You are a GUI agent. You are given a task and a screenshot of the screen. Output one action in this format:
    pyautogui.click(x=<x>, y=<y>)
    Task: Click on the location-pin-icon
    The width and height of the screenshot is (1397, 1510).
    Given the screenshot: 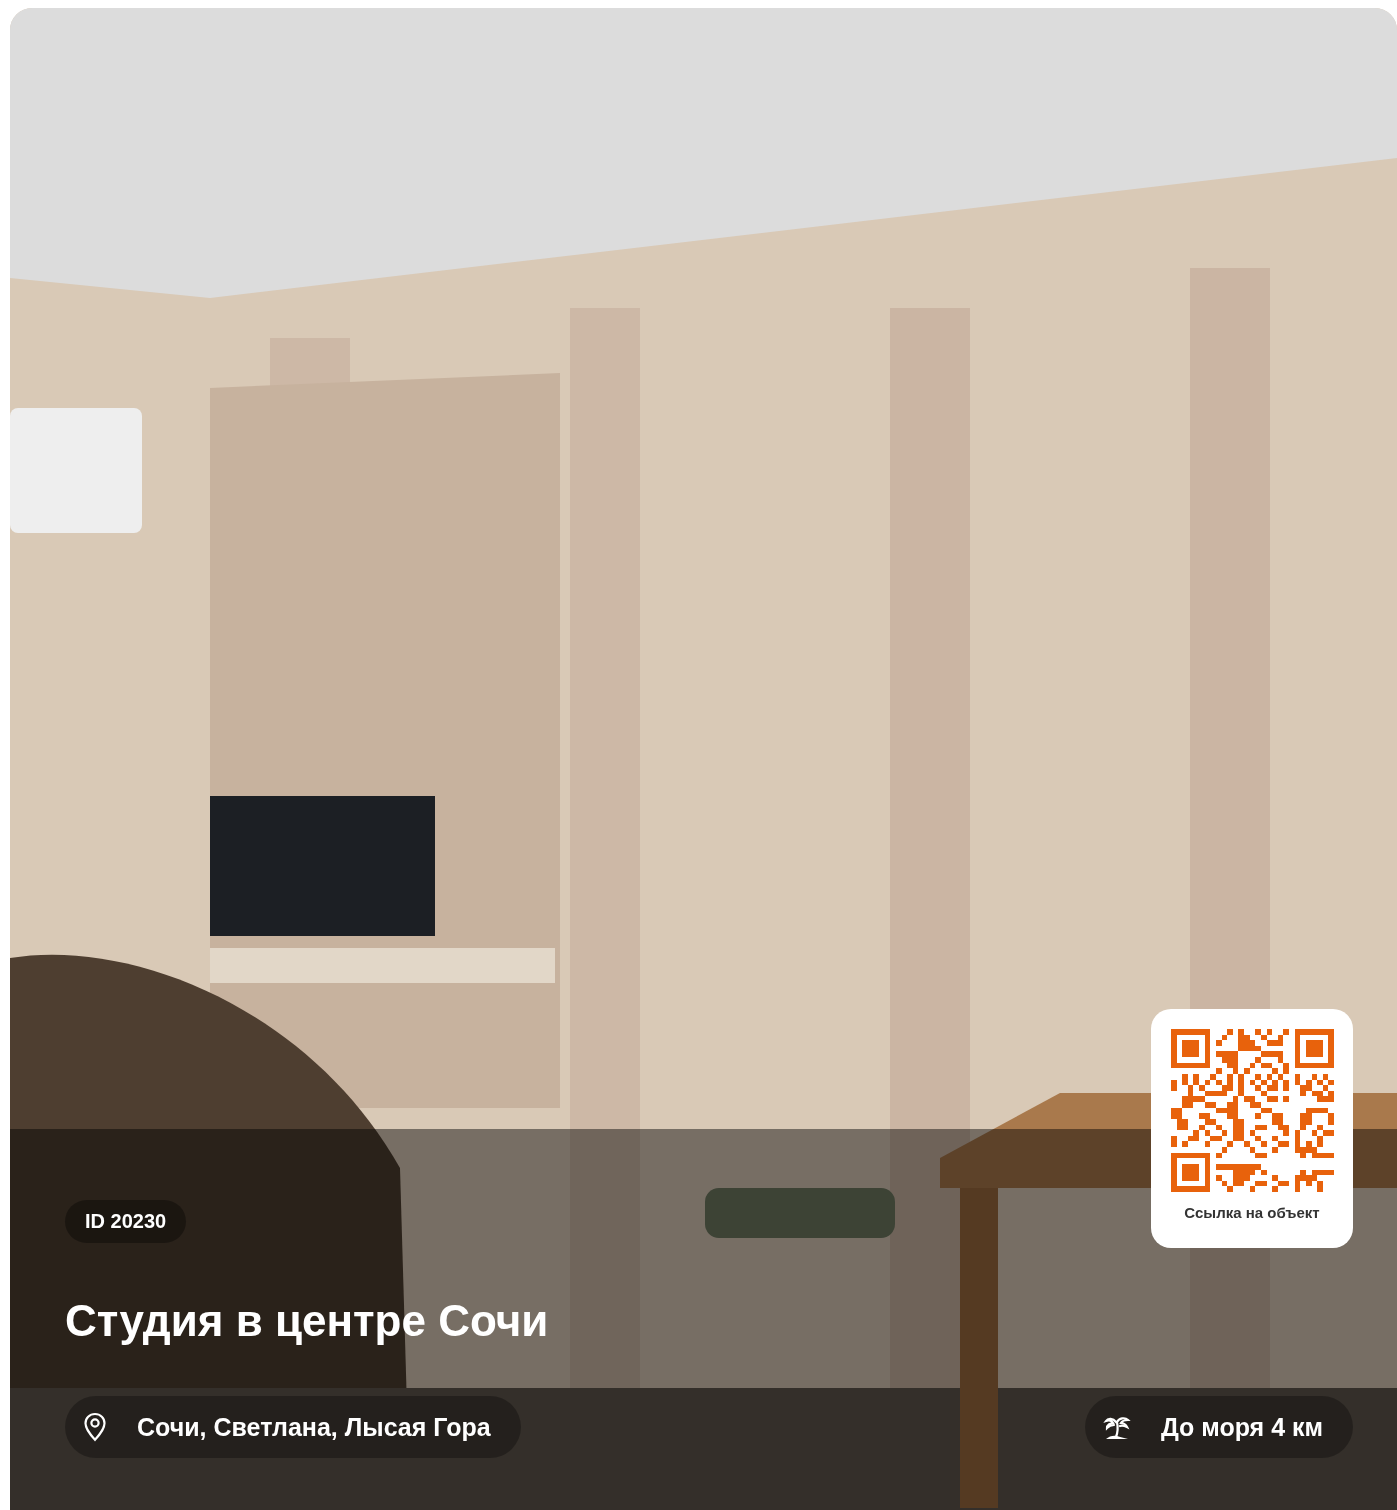 What is the action you would take?
    pyautogui.click(x=95, y=1427)
    